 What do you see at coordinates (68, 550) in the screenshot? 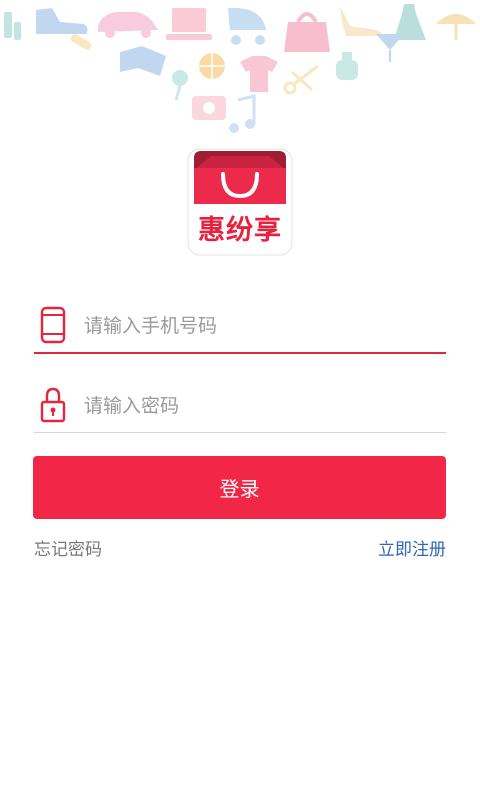
I see `forgot-password-link: 忘记密码` at bounding box center [68, 550].